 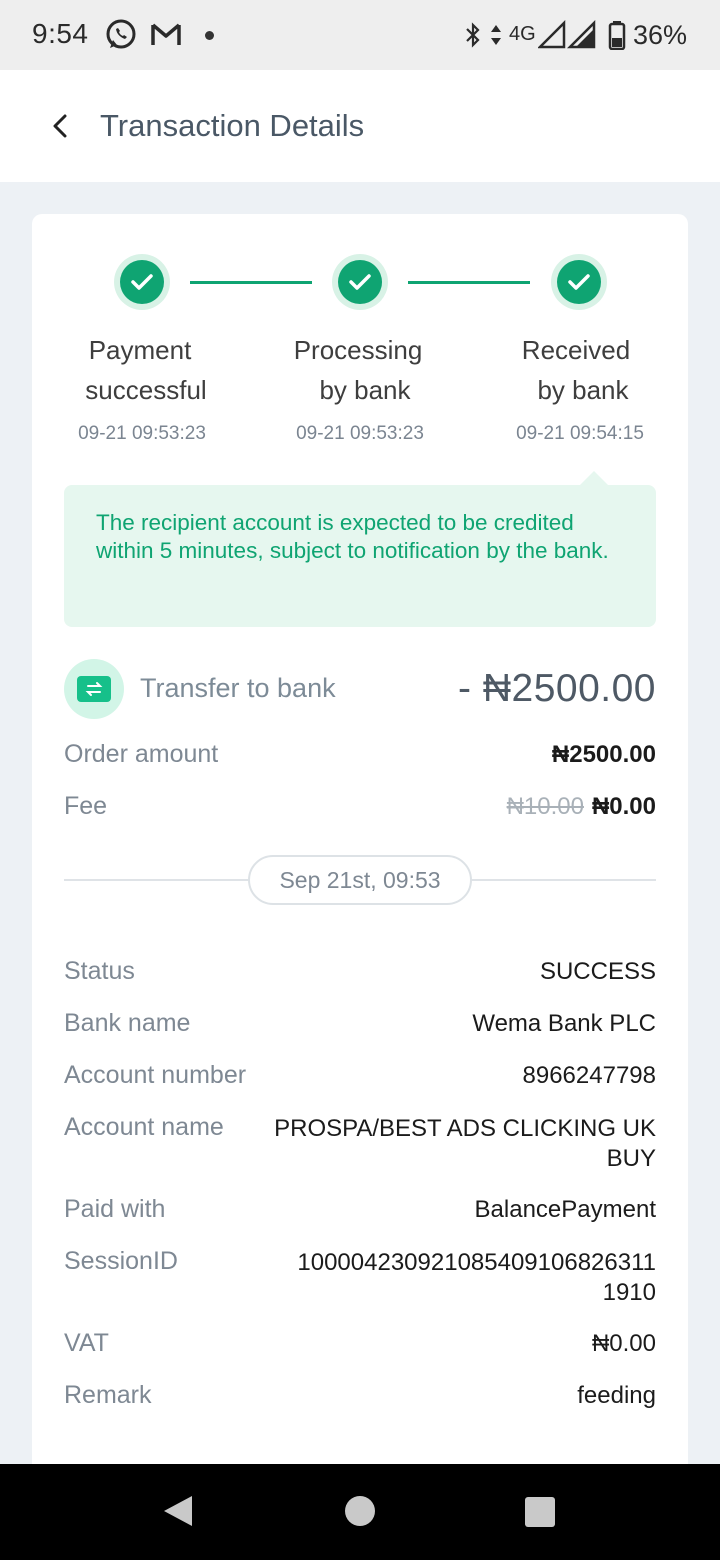 What do you see at coordinates (142, 433) in the screenshot?
I see `step-1-time: 09-21 09:53:23` at bounding box center [142, 433].